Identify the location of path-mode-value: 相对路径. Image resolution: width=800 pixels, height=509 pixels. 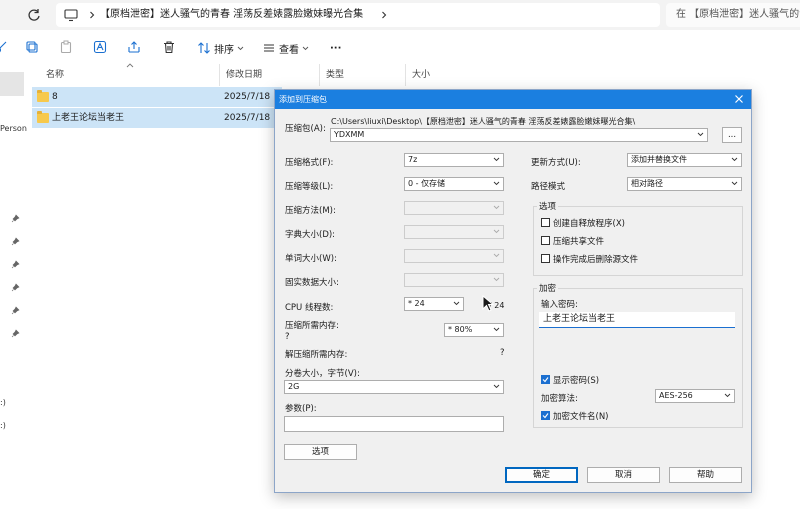
(647, 183).